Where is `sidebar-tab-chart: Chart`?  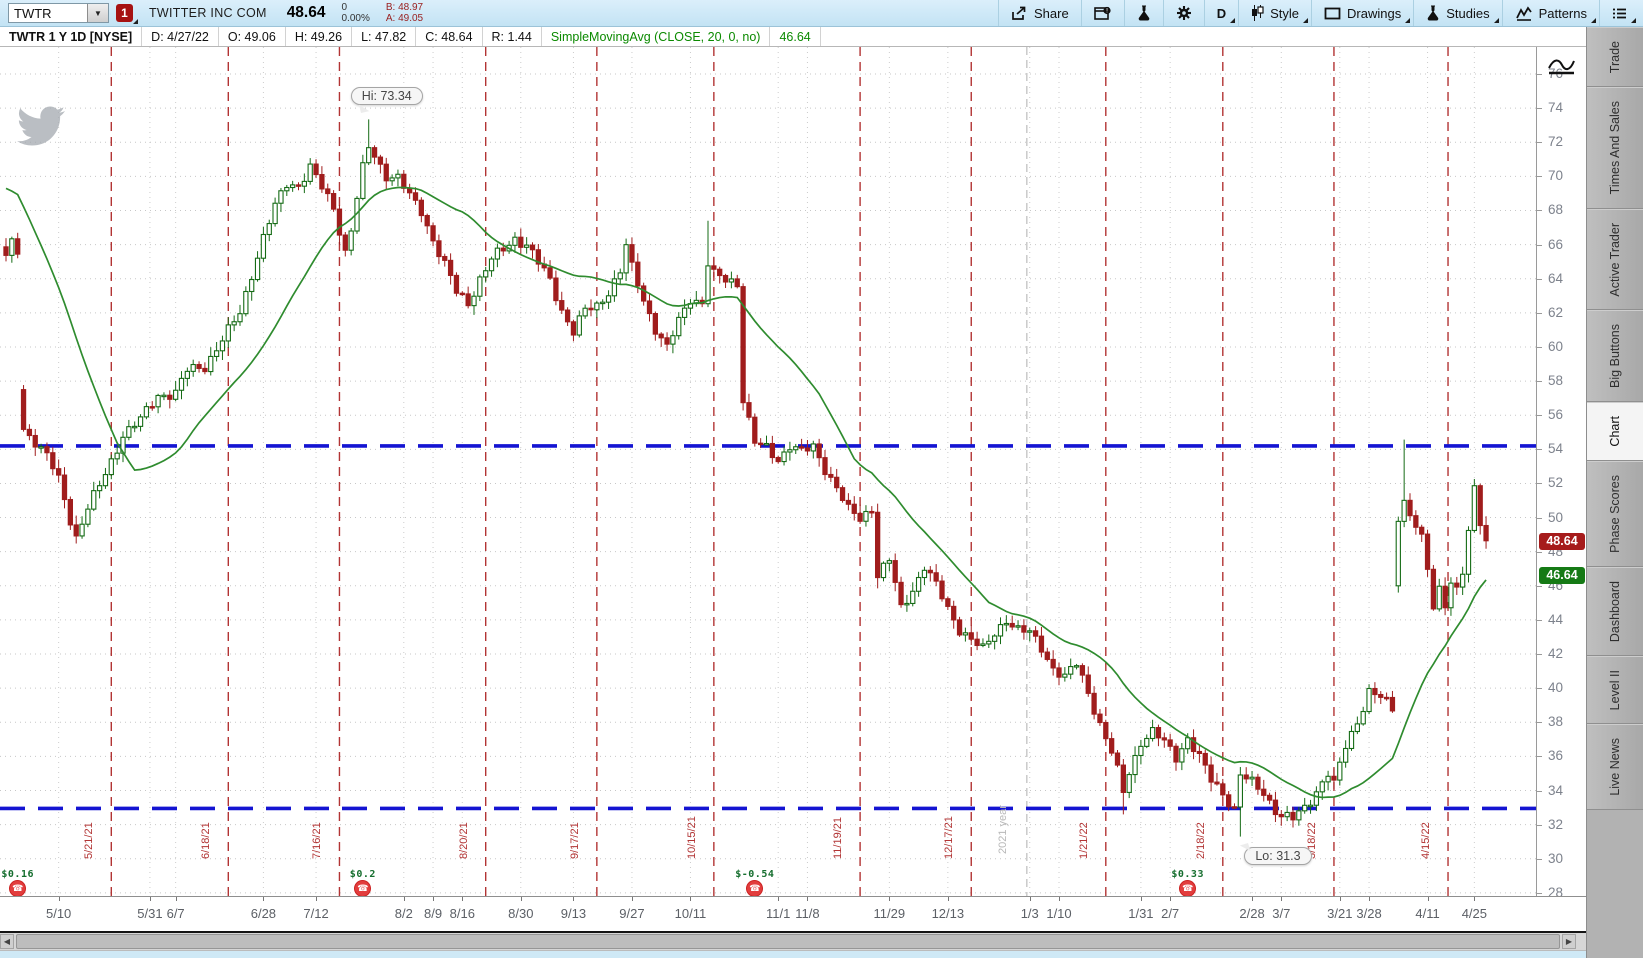 sidebar-tab-chart: Chart is located at coordinates (1615, 431).